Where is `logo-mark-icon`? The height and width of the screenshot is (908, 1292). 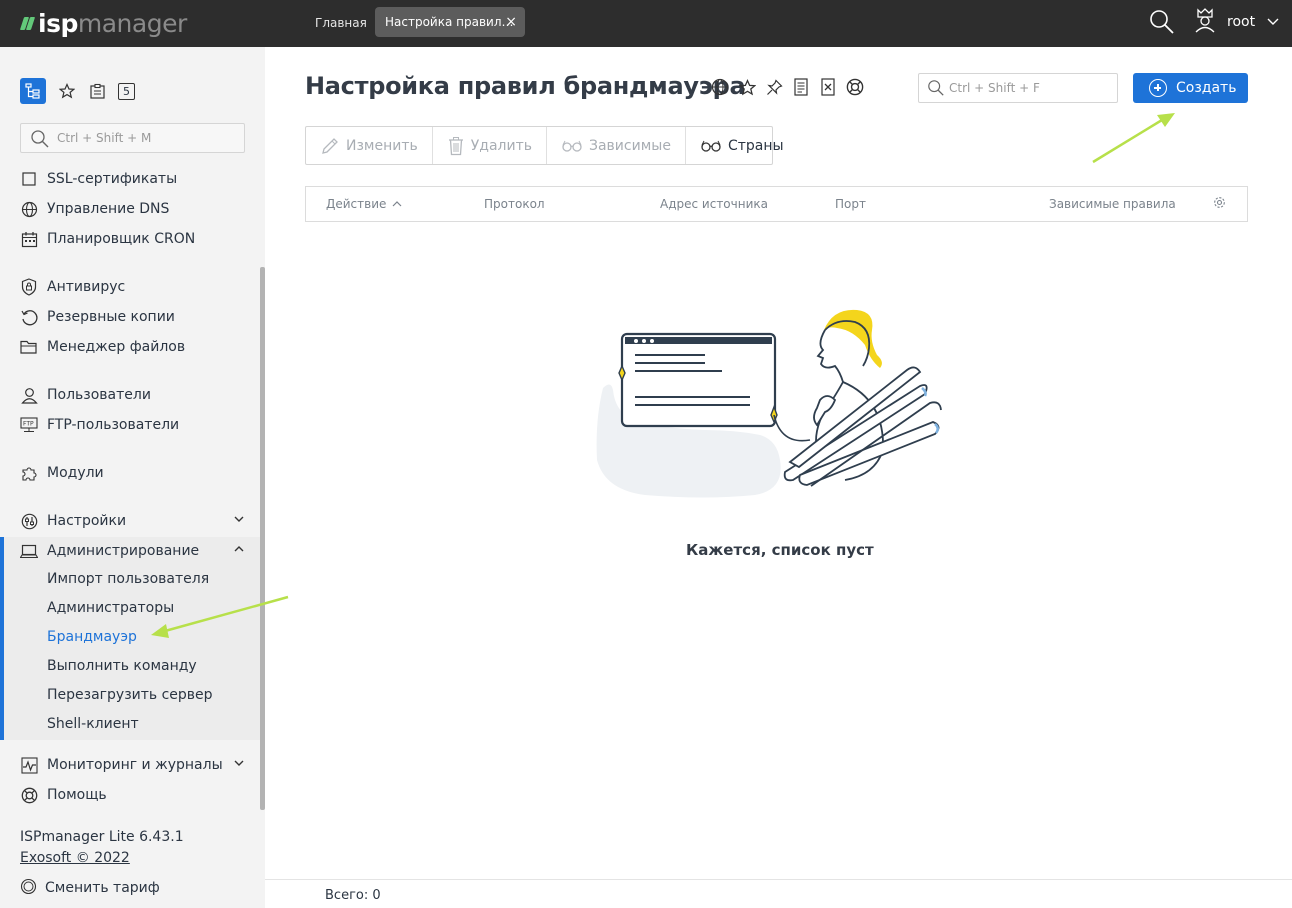 logo-mark-icon is located at coordinates (27, 23).